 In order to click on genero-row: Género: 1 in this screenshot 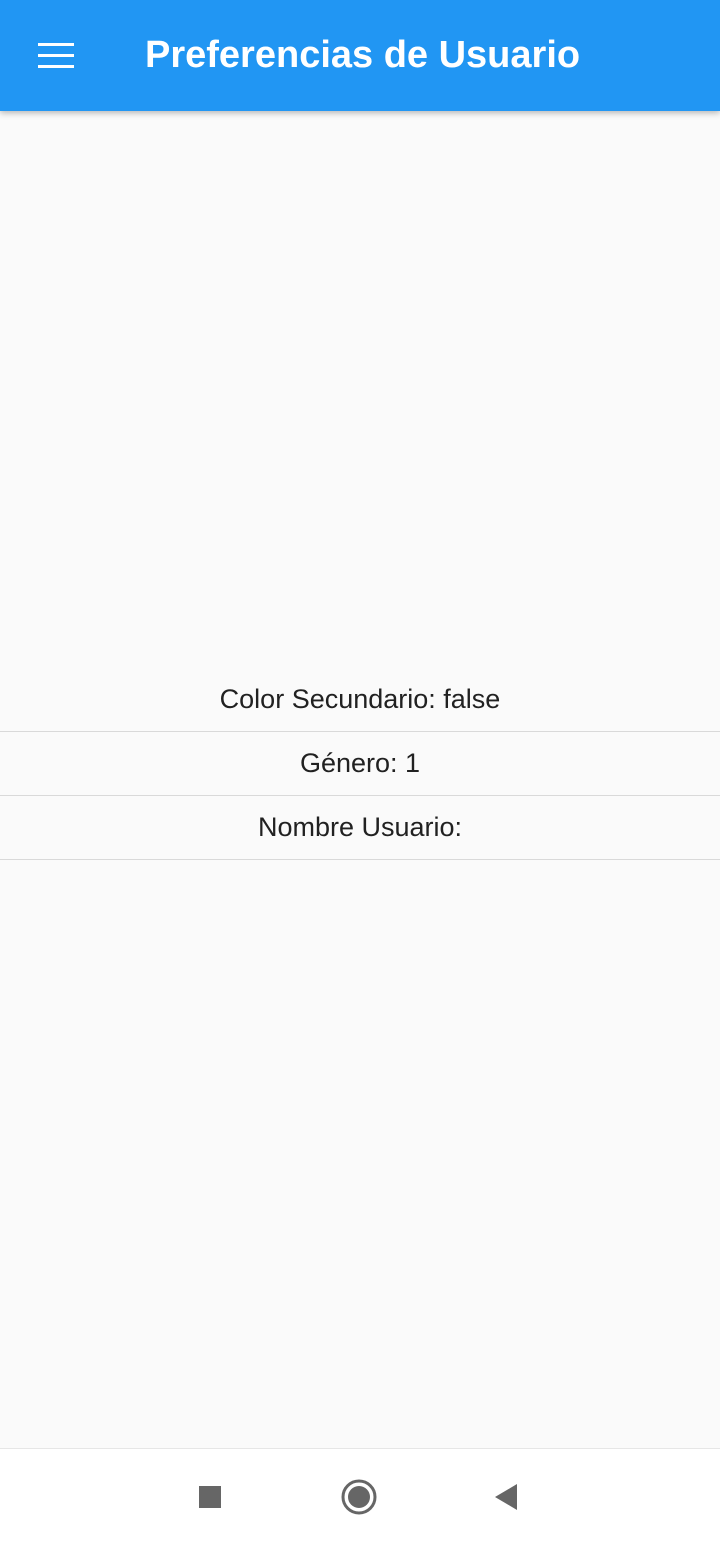, I will do `click(360, 764)`.